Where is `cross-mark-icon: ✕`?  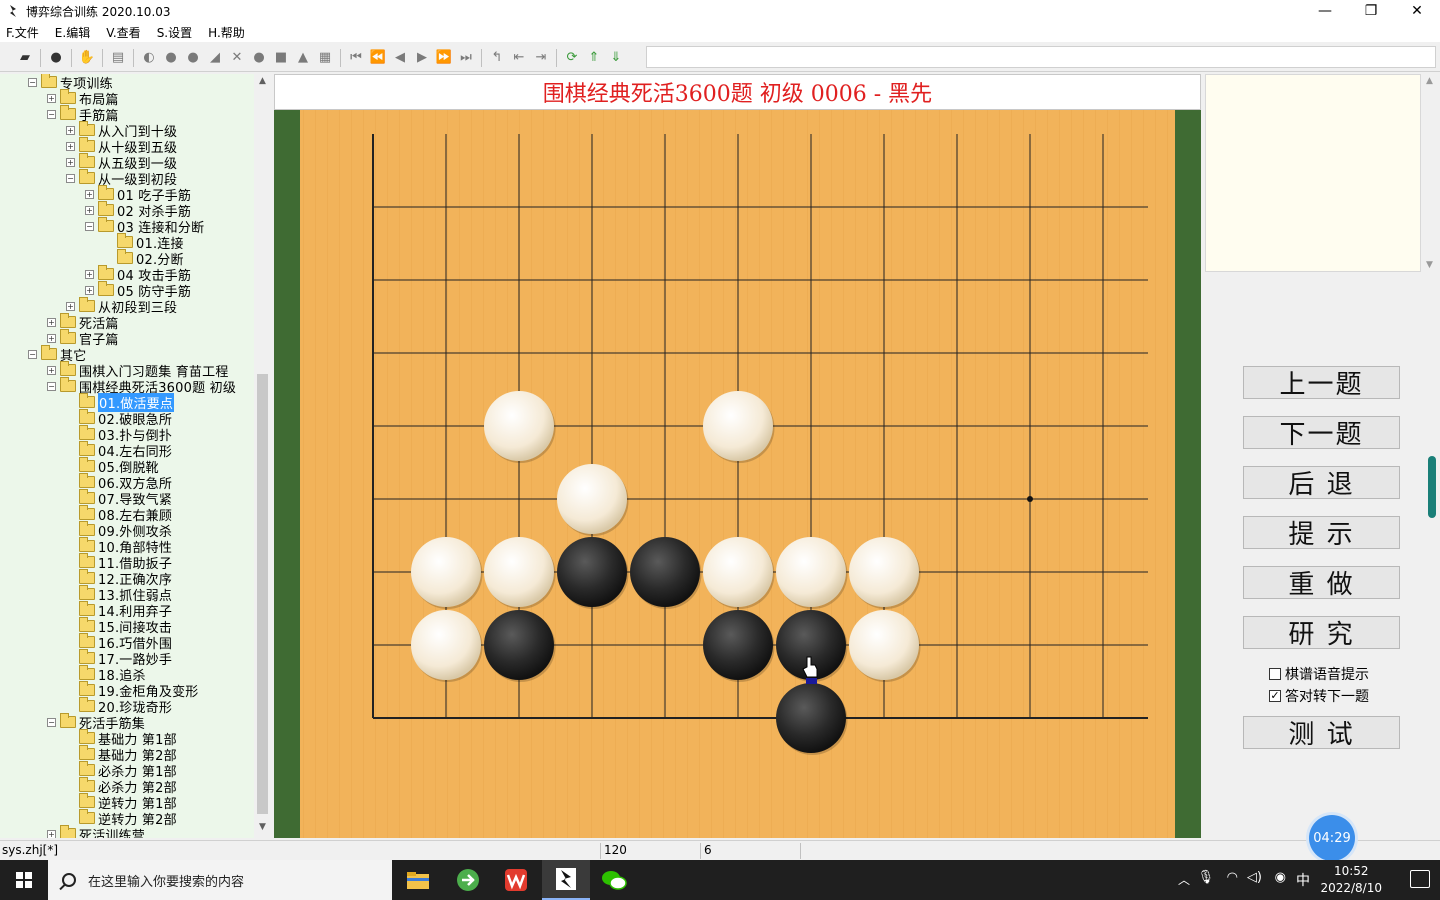
cross-mark-icon: ✕ is located at coordinates (237, 58).